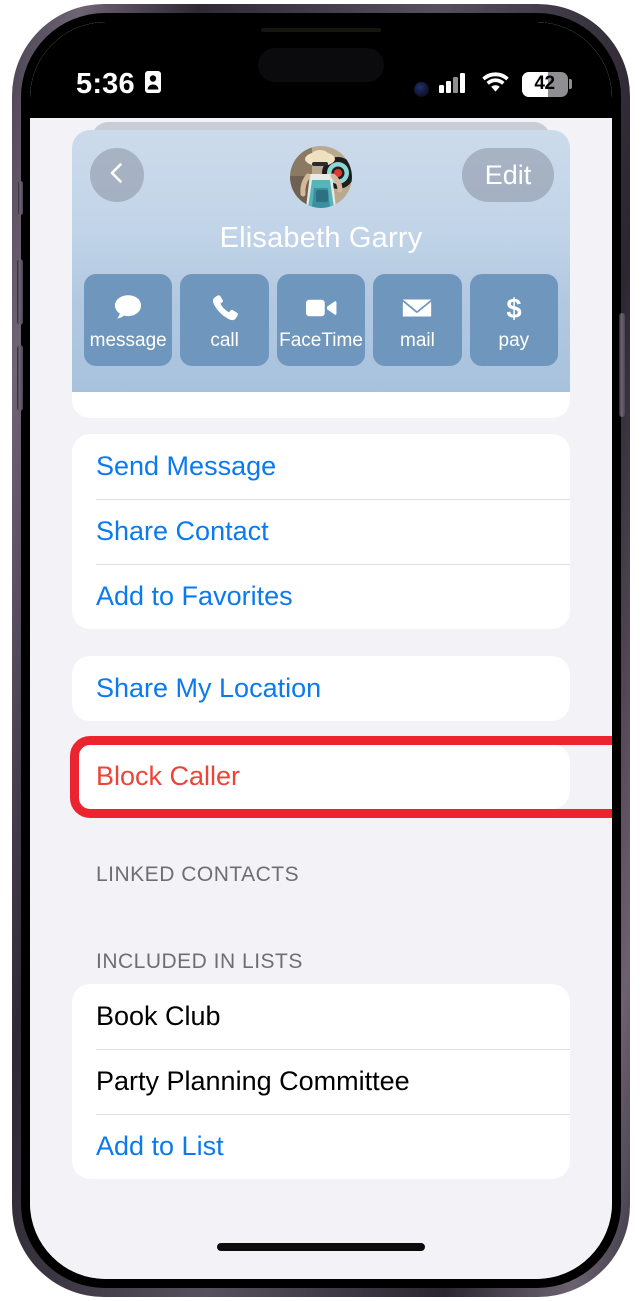  I want to click on section-header-included-in-lists: INCLUDED IN LISTS, so click(199, 961).